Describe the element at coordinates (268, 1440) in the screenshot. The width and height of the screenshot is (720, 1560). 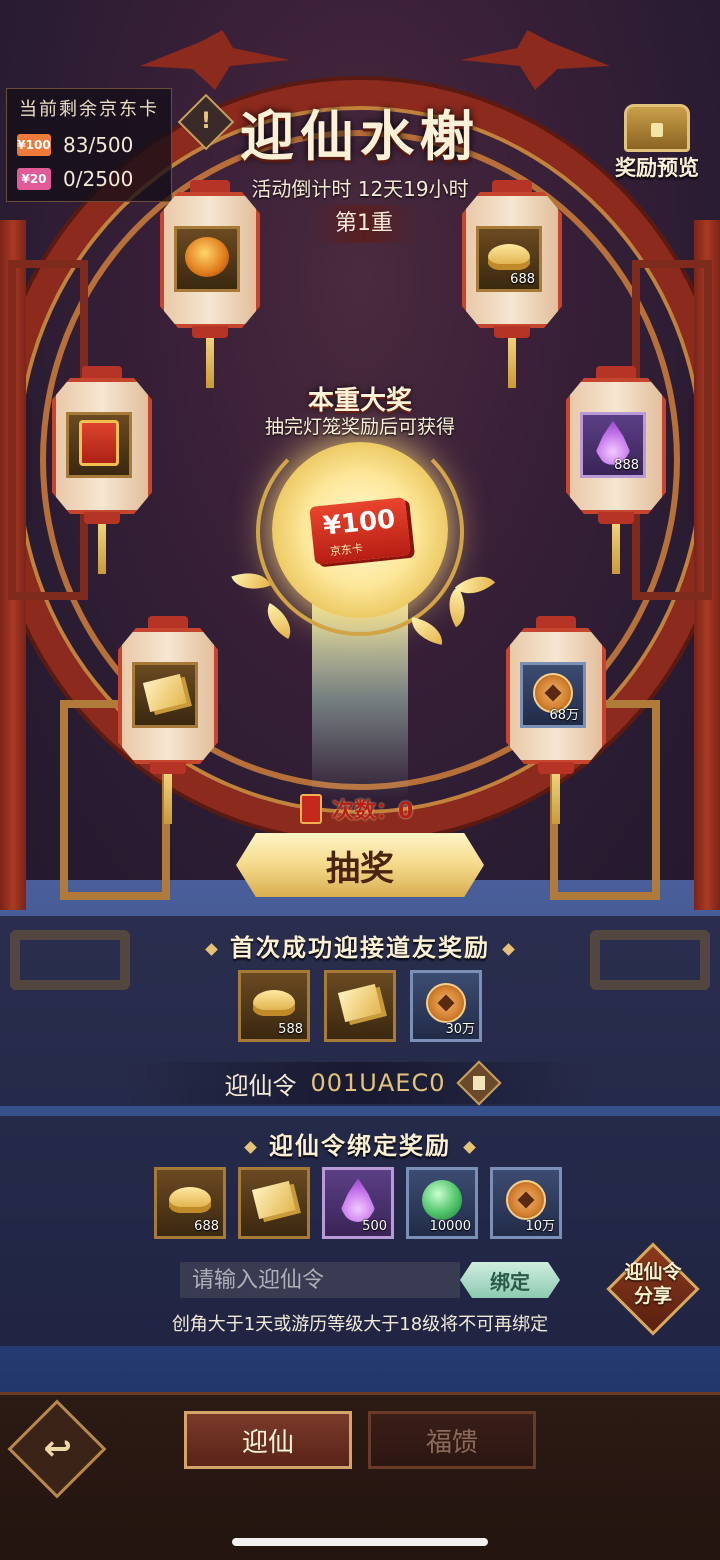
I see `tab-welcome: 迎仙` at that location.